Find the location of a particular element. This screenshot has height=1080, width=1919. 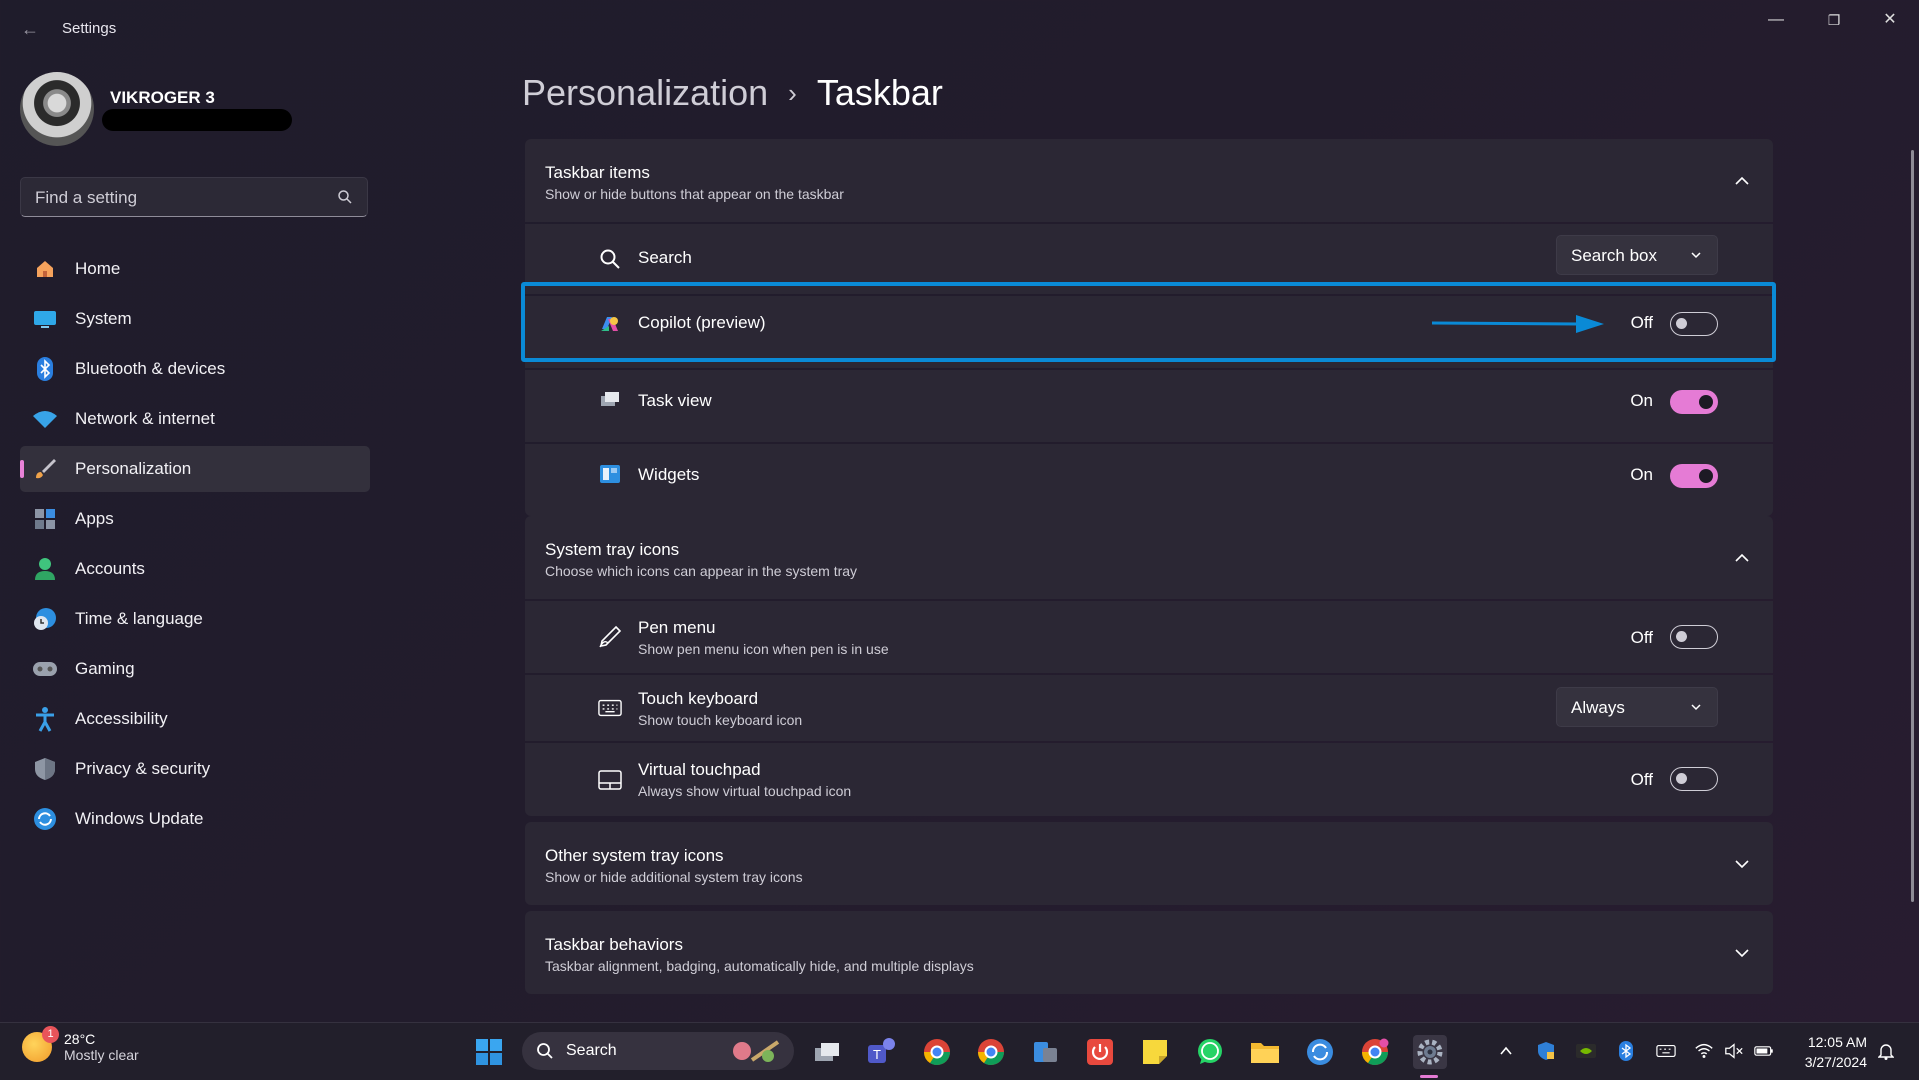

scrollbar is located at coordinates (1912, 526).